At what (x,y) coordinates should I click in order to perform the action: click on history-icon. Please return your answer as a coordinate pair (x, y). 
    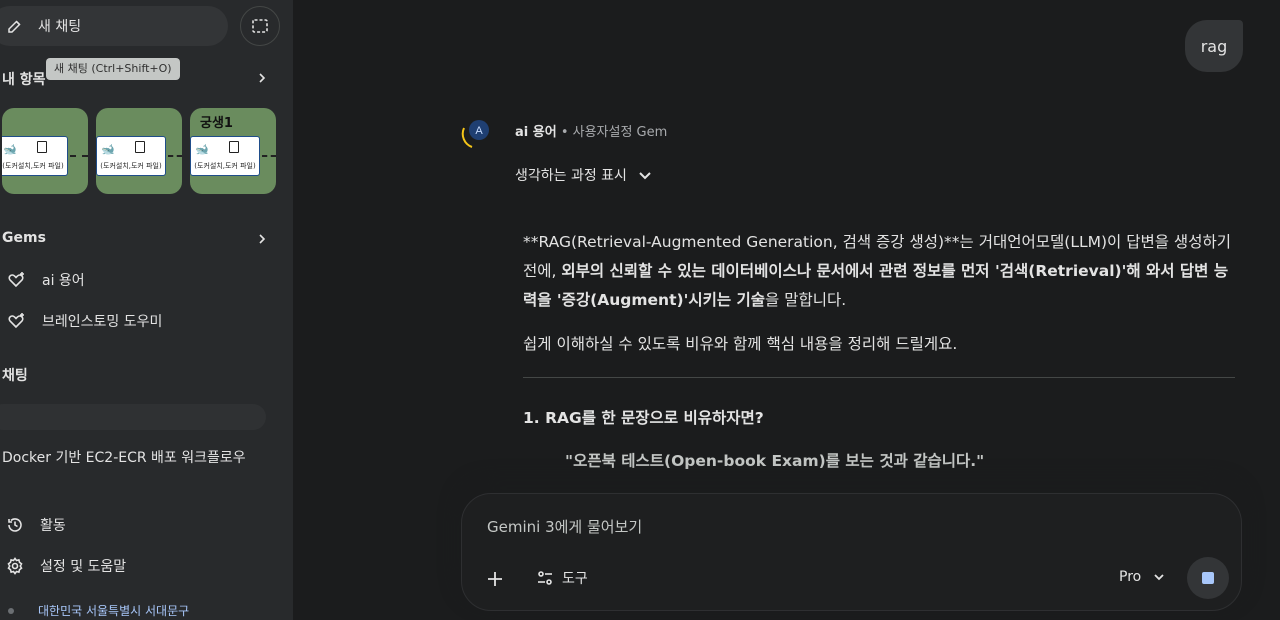
    Looking at the image, I should click on (15, 525).